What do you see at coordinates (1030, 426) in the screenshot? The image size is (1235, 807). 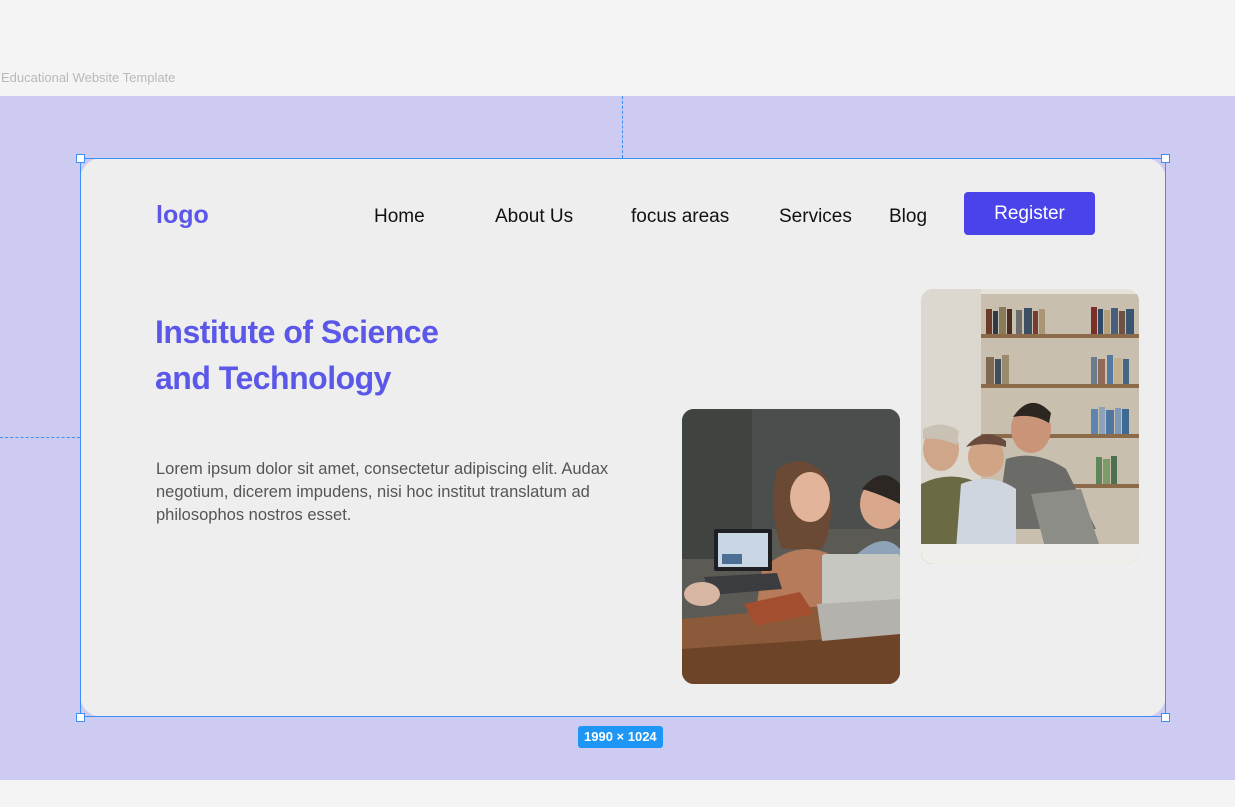 I see `students-library-photo` at bounding box center [1030, 426].